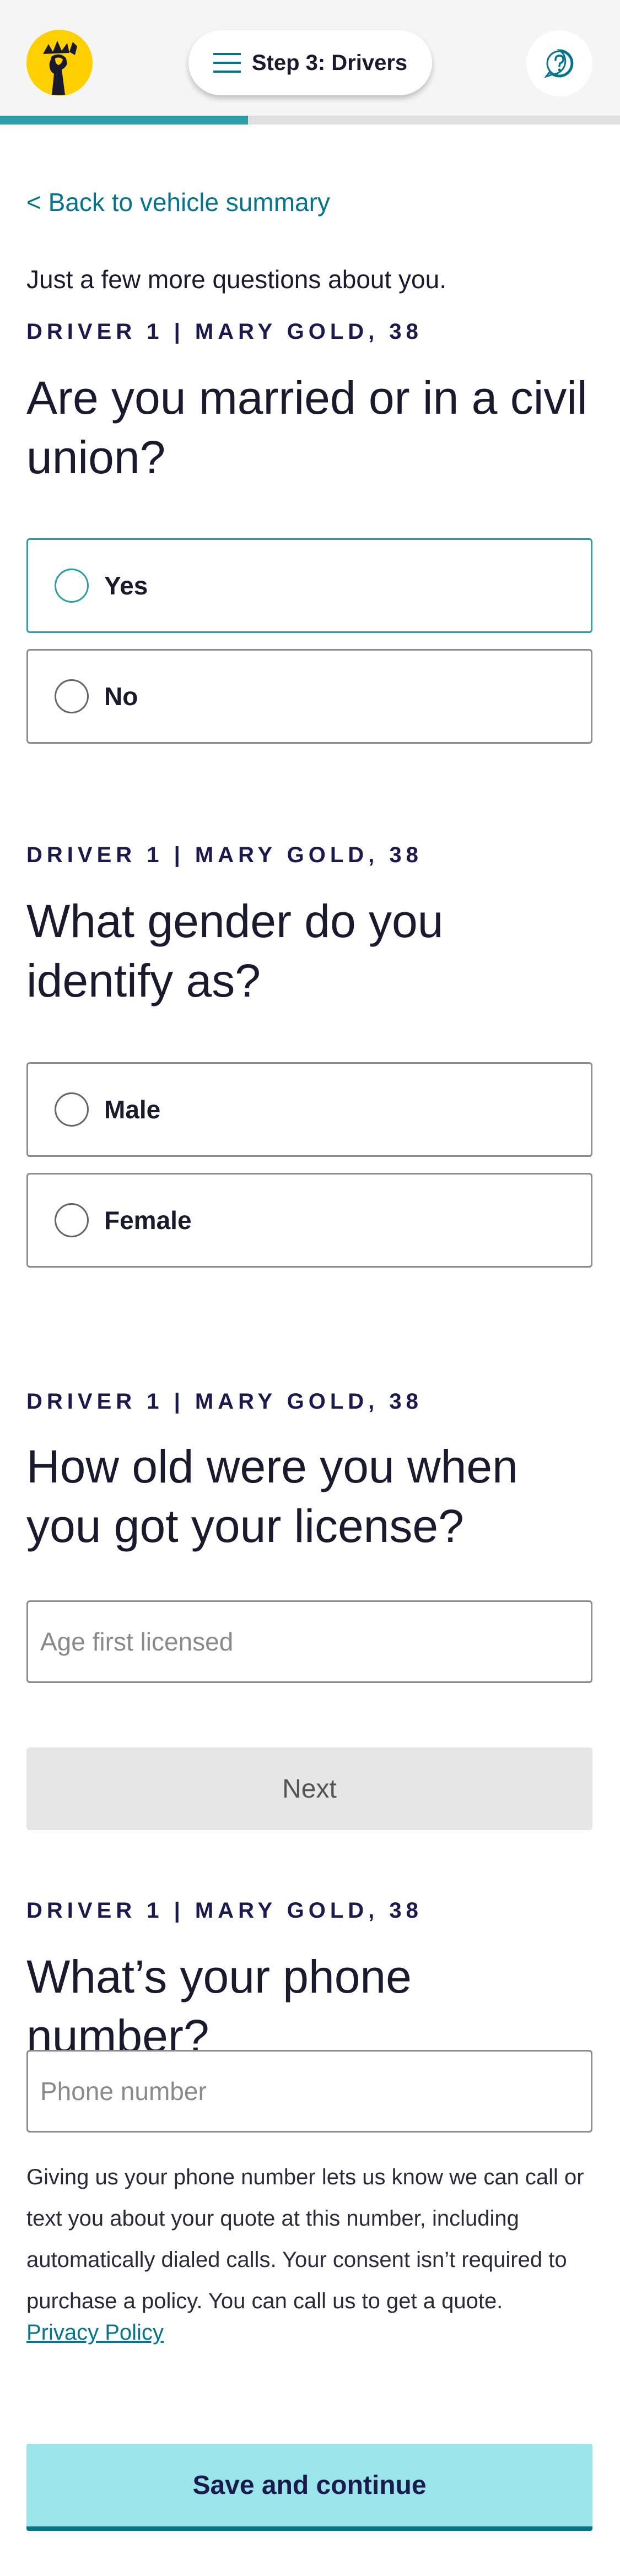  I want to click on next-button: Next, so click(309, 1788).